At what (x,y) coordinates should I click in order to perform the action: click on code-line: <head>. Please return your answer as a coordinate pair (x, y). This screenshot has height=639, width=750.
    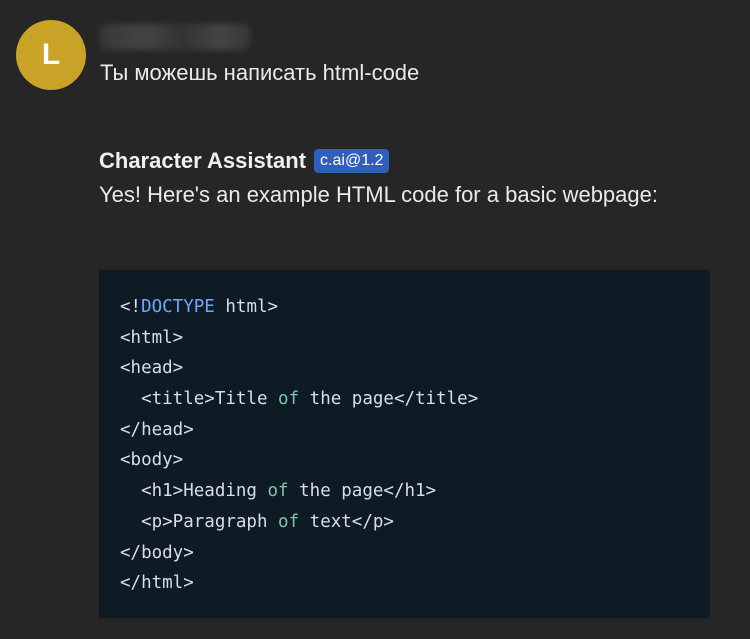
    Looking at the image, I should click on (299, 368).